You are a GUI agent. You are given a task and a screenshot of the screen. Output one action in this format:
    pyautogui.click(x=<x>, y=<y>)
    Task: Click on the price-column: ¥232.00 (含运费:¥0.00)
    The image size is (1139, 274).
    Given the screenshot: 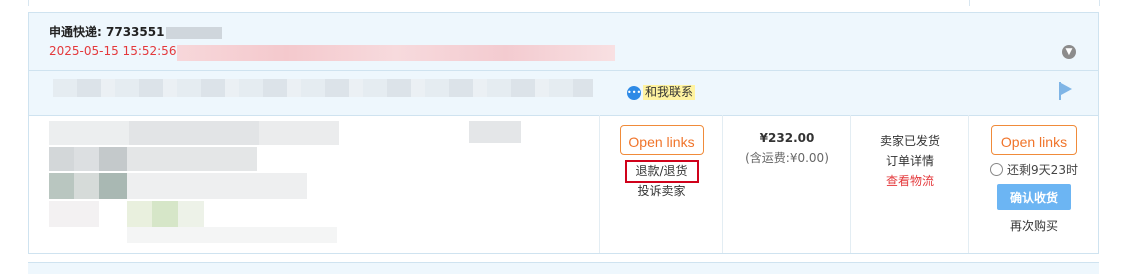 What is the action you would take?
    pyautogui.click(x=786, y=184)
    